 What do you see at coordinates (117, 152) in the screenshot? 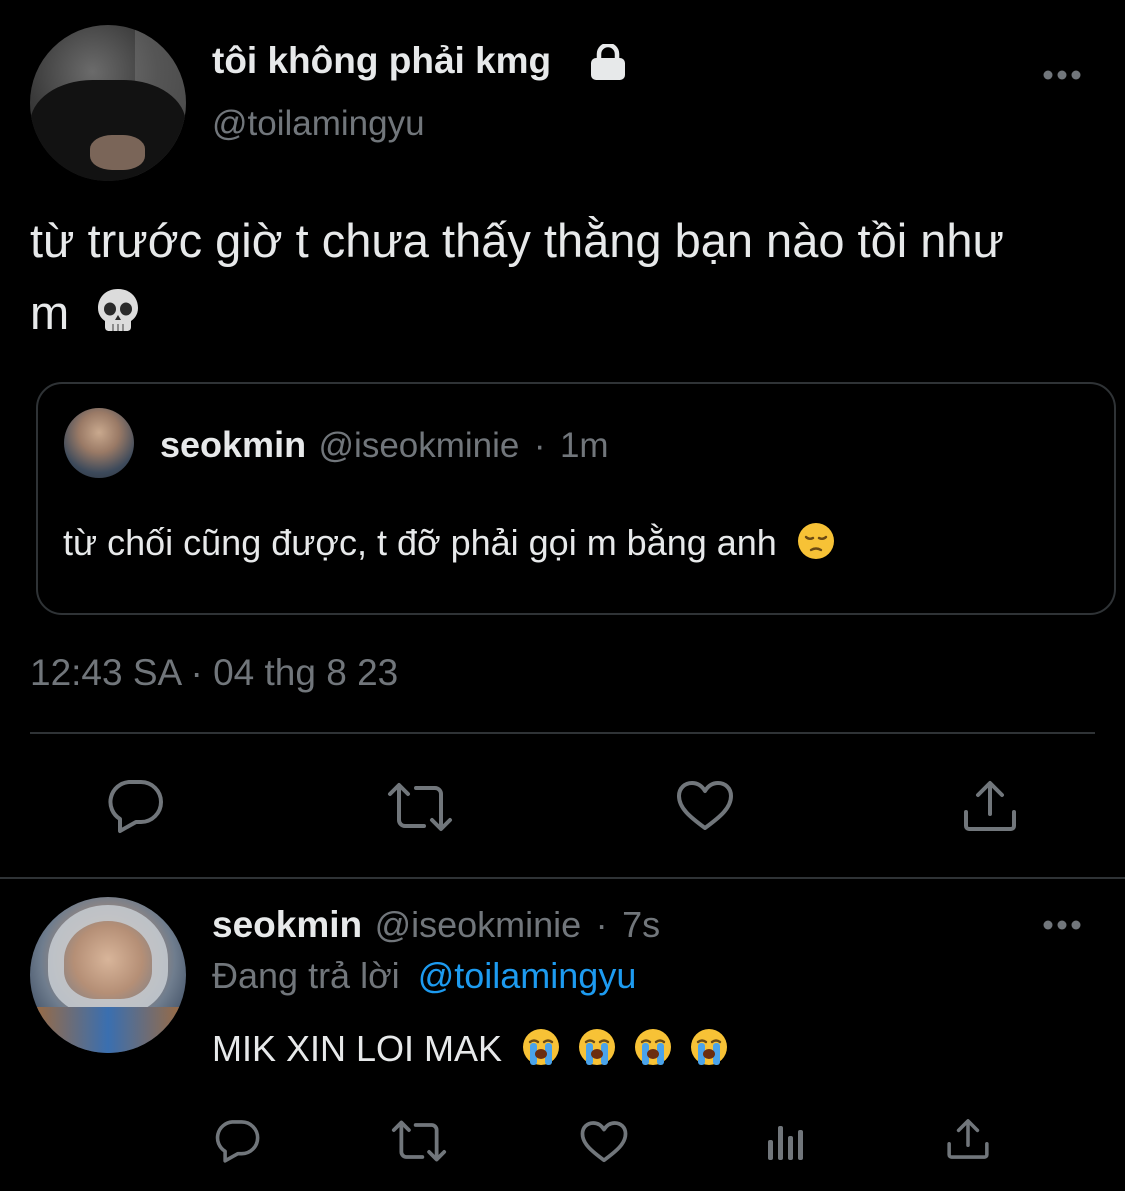
I see `avatar-hand` at bounding box center [117, 152].